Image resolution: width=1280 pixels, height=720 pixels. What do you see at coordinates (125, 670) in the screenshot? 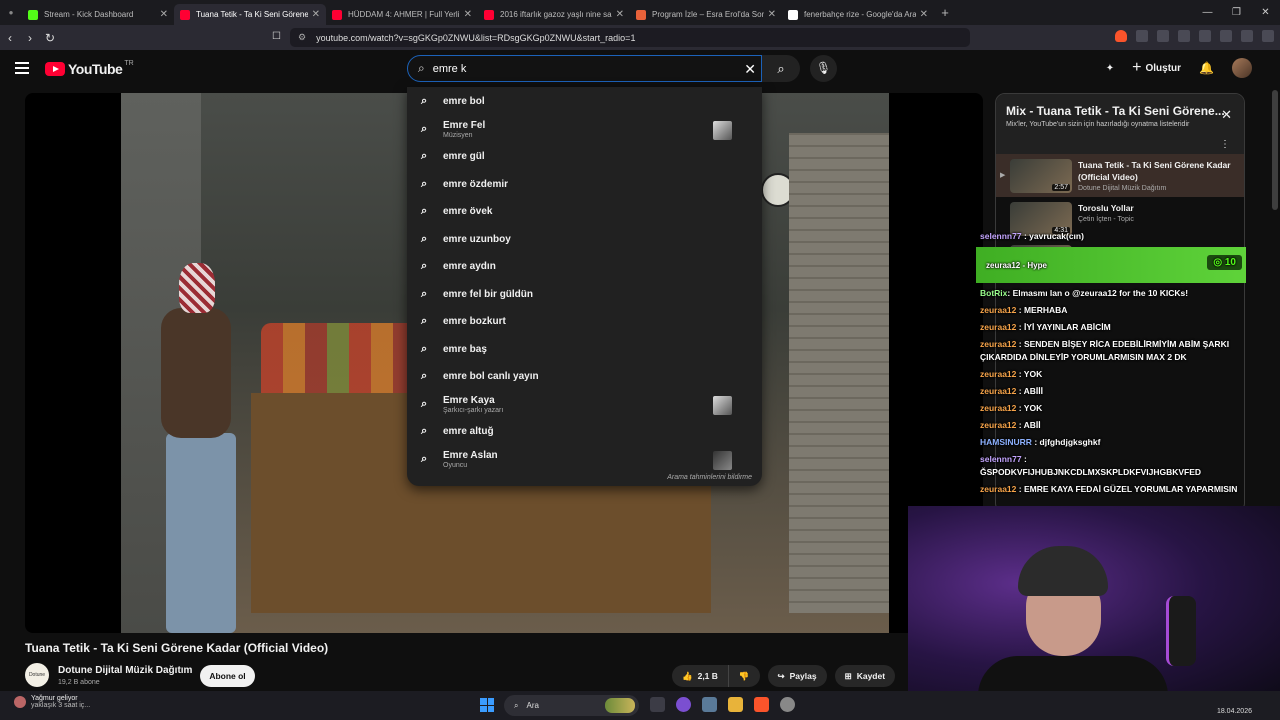
I see `channel-name: Dotune Dijital Müzik Dağıtım` at bounding box center [125, 670].